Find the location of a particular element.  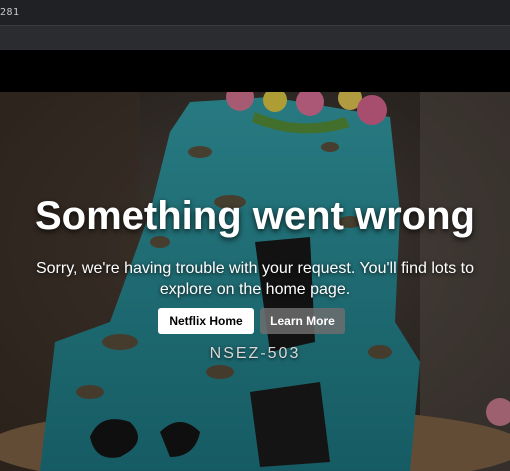

browser-toolbar: 281 is located at coordinates (255, 25).